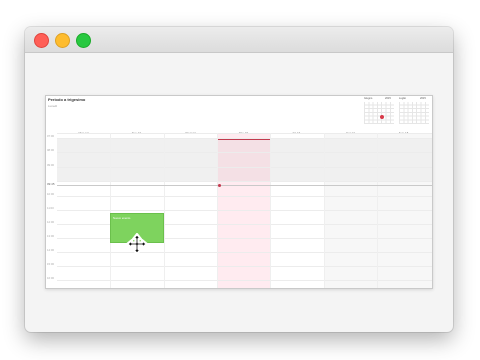 This screenshot has height=360, width=480. I want to click on current-time-label: 09:45, so click(51, 184).